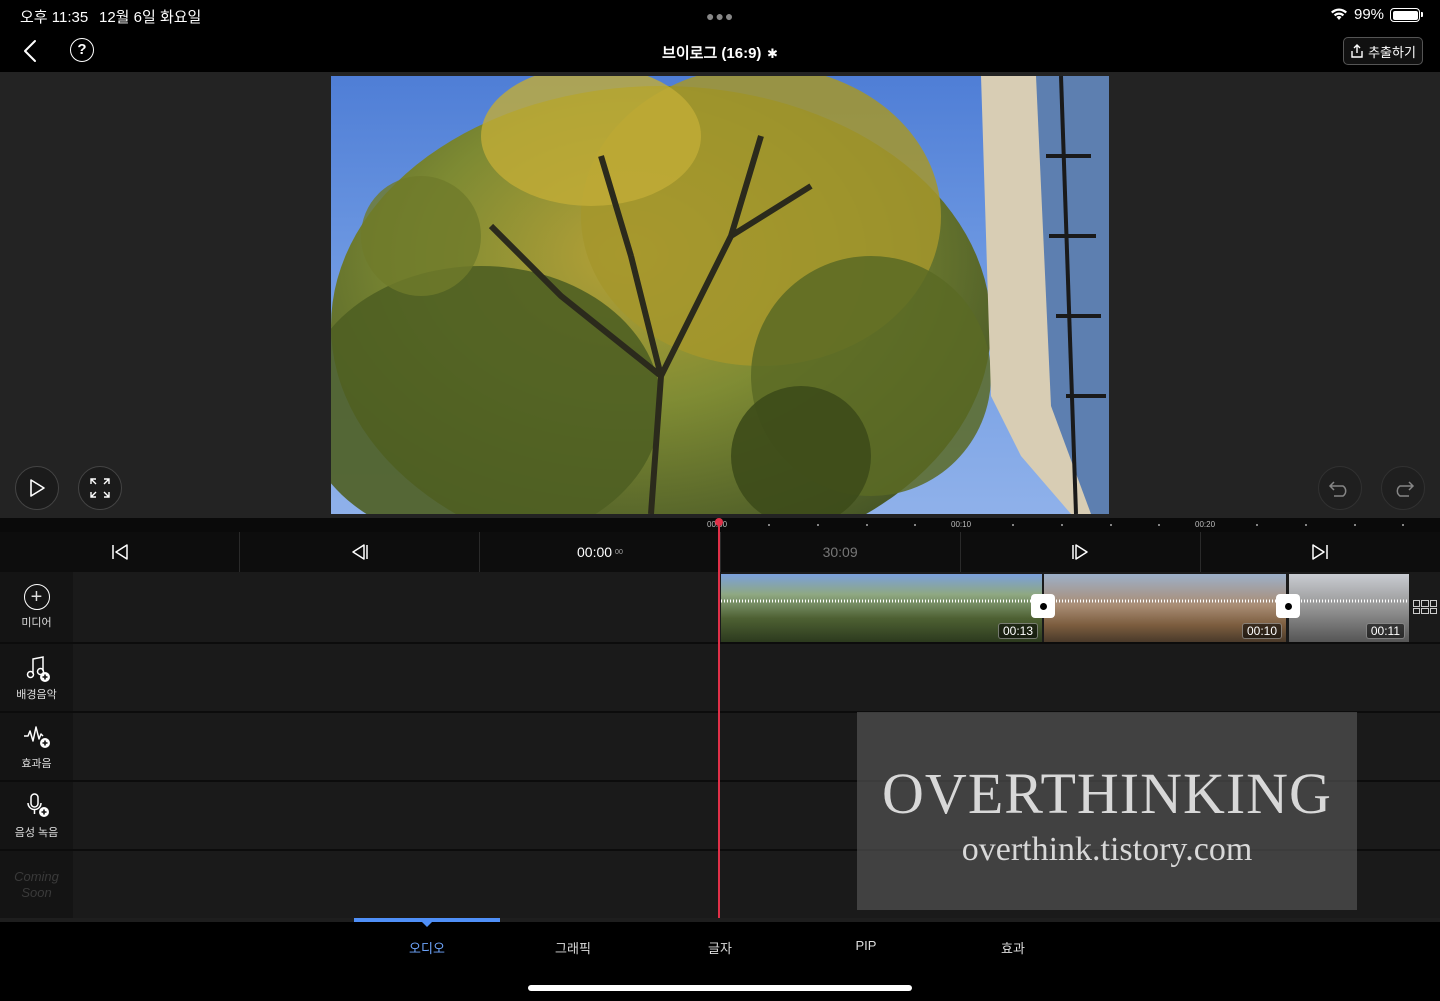 The image size is (1440, 1001). Describe the element at coordinates (1425, 607) in the screenshot. I see `clip-grid-icon` at that location.